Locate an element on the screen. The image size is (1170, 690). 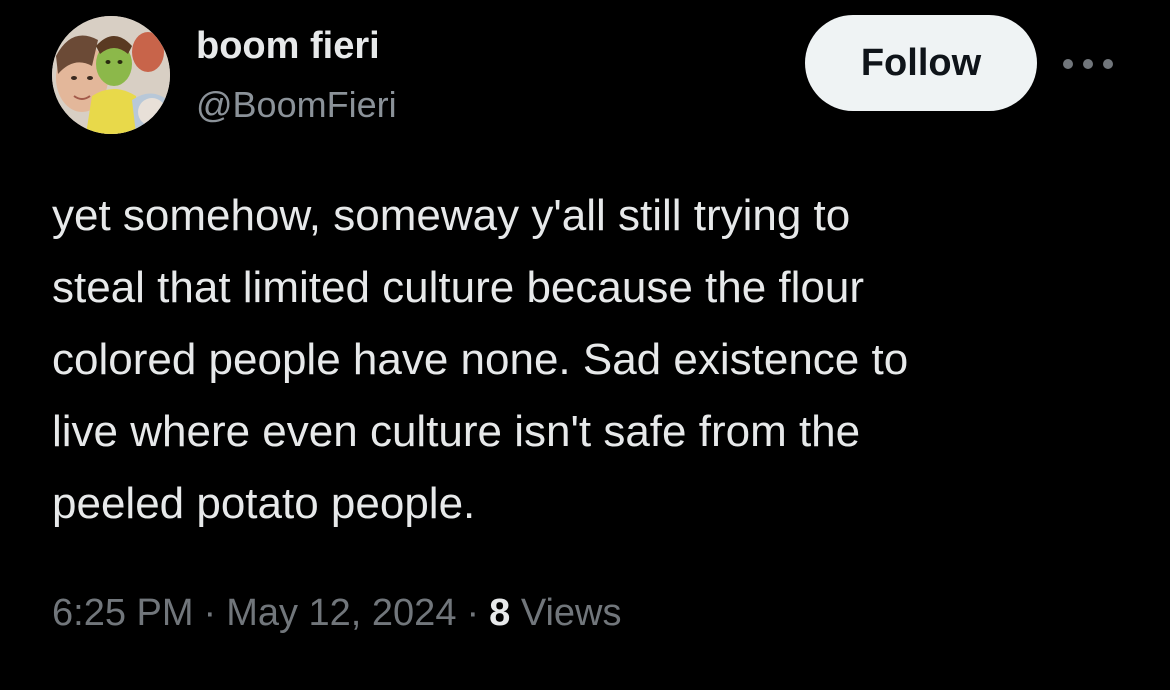
views-count: 8 is located at coordinates (499, 613).